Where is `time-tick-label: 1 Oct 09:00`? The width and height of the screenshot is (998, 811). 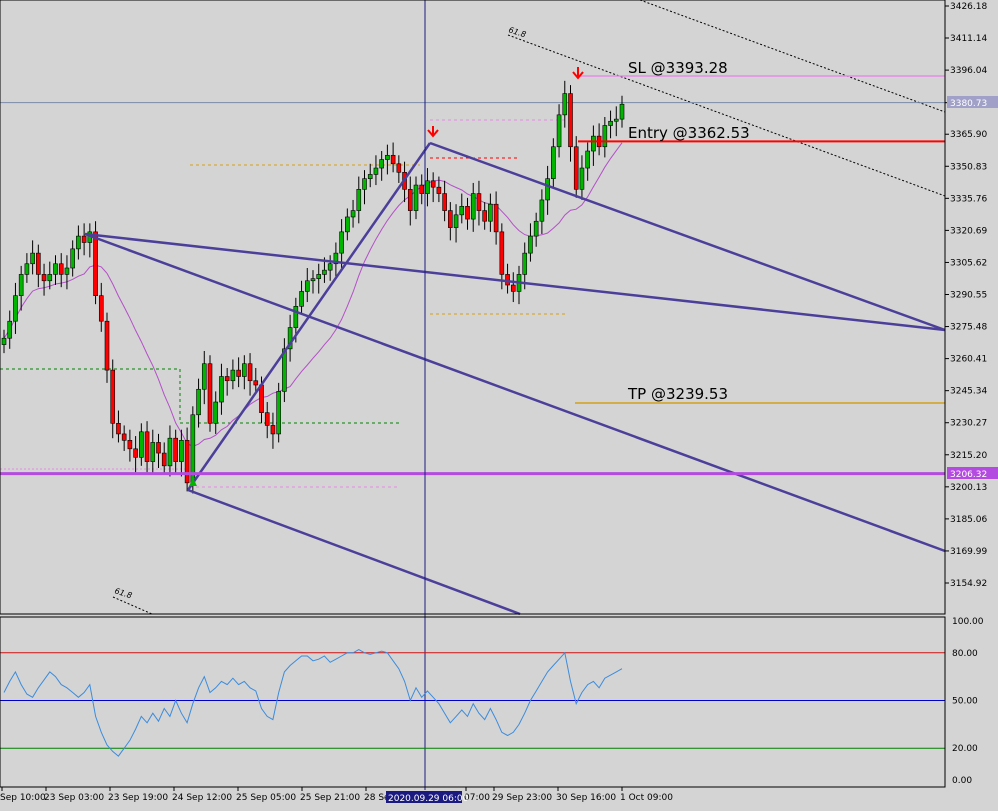
time-tick-label: 1 Oct 09:00 is located at coordinates (646, 798).